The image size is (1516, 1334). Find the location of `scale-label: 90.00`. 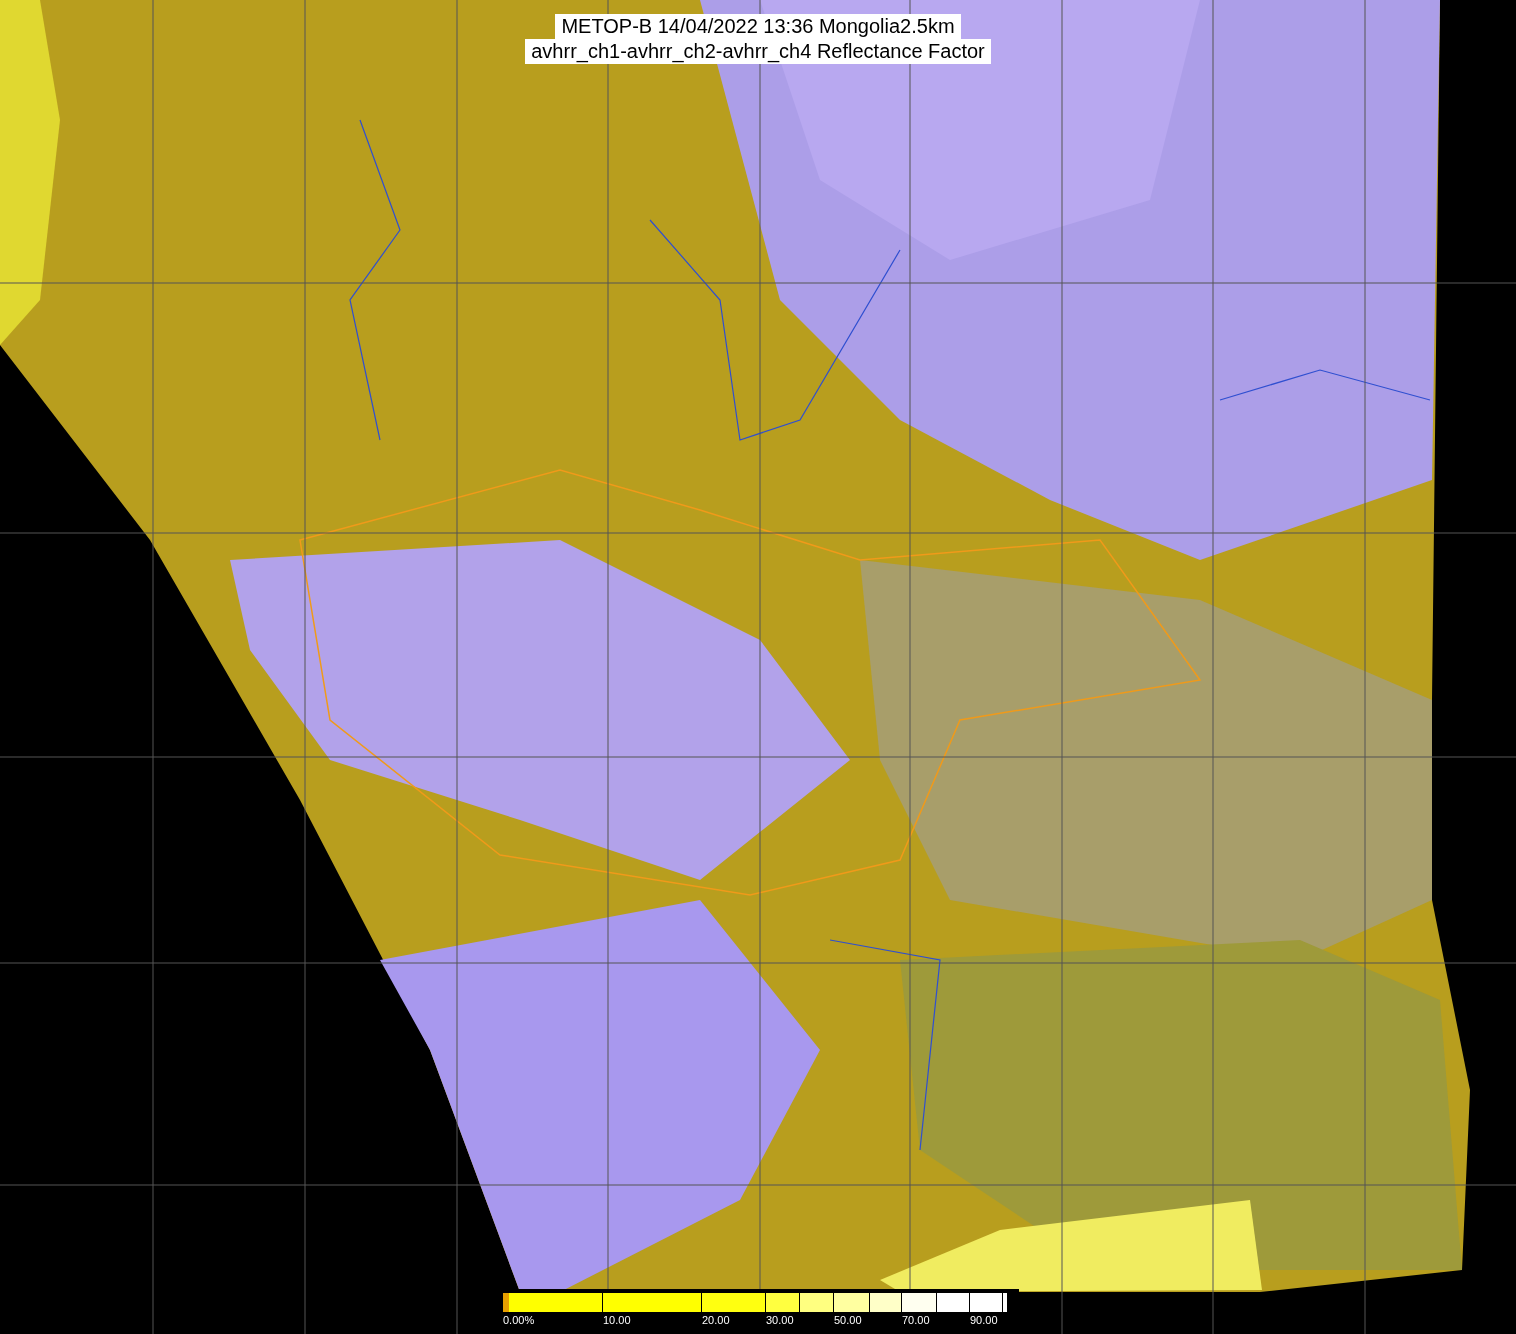

scale-label: 90.00 is located at coordinates (984, 1320).